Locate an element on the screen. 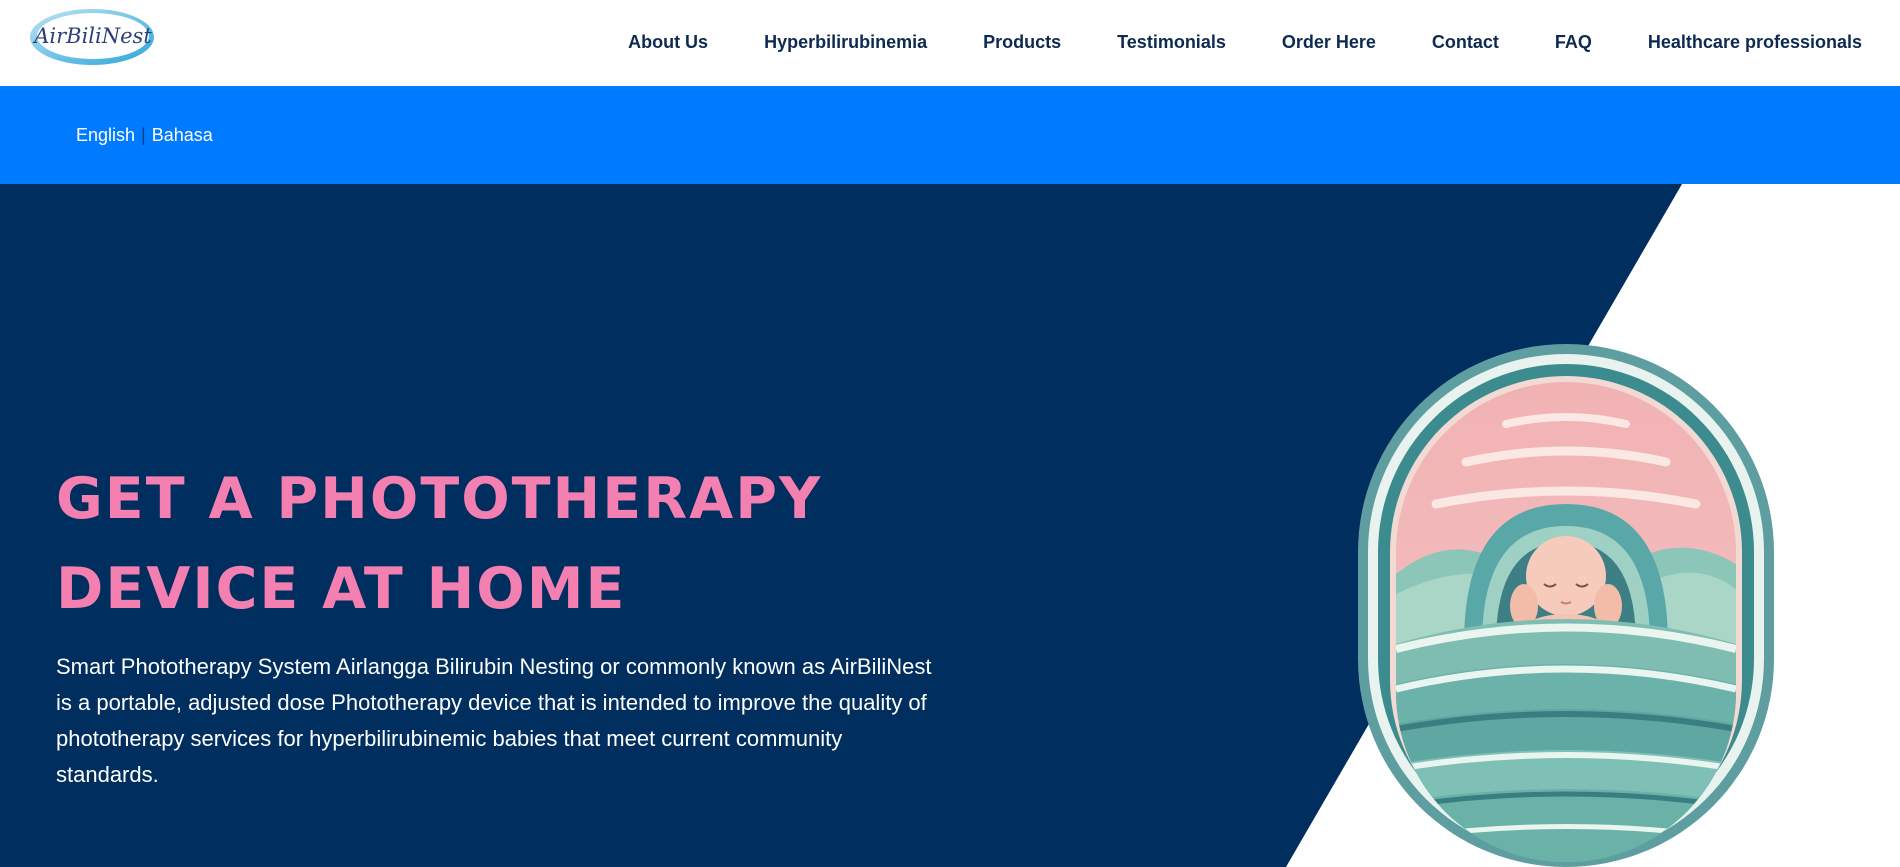 This screenshot has height=867, width=1900. nav-products: Products is located at coordinates (1022, 42).